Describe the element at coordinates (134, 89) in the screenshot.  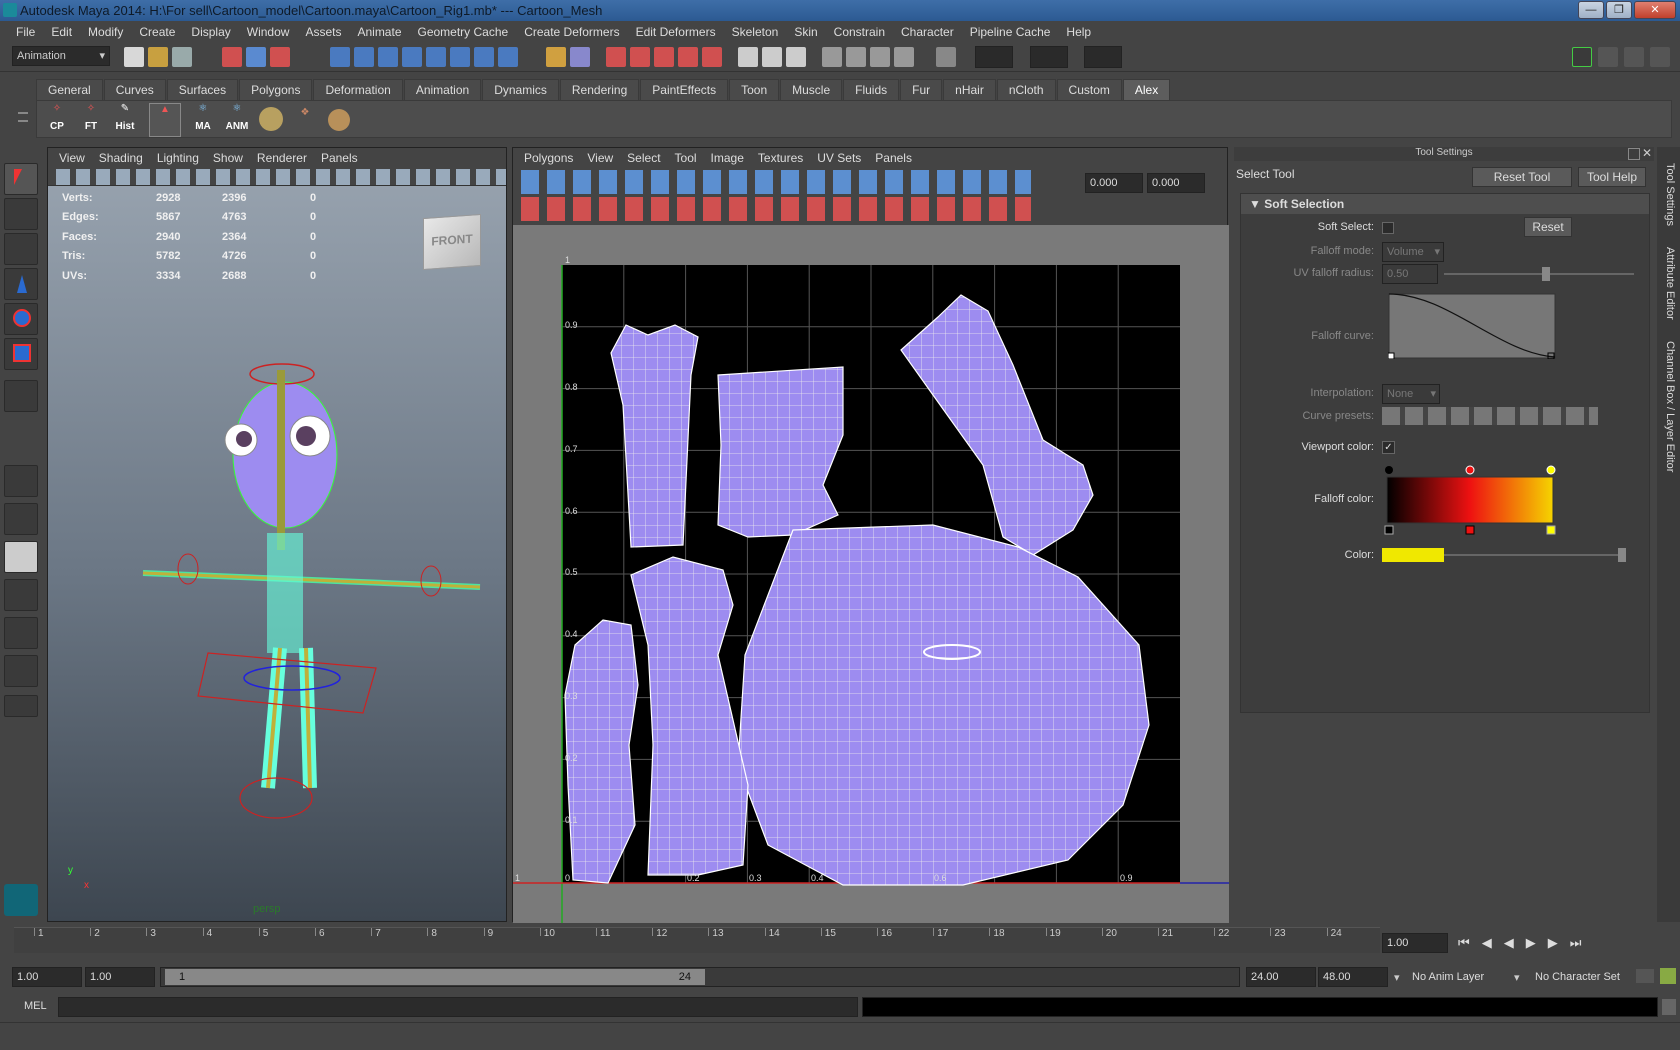
I see `shelf-tab-curves: Curves` at that location.